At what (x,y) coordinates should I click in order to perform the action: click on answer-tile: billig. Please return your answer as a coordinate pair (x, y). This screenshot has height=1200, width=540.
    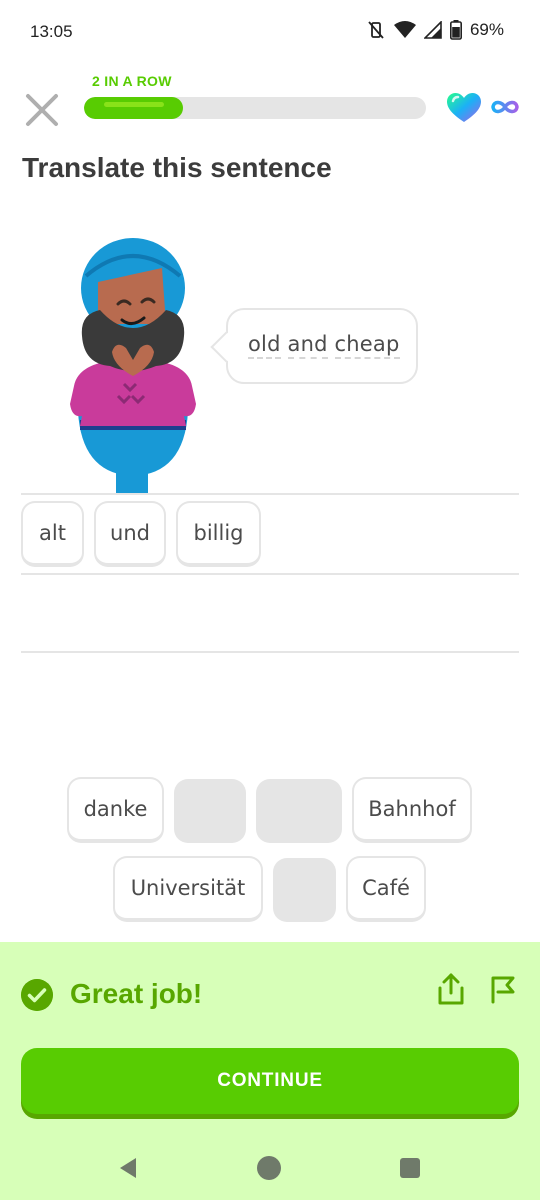
    Looking at the image, I should click on (218, 534).